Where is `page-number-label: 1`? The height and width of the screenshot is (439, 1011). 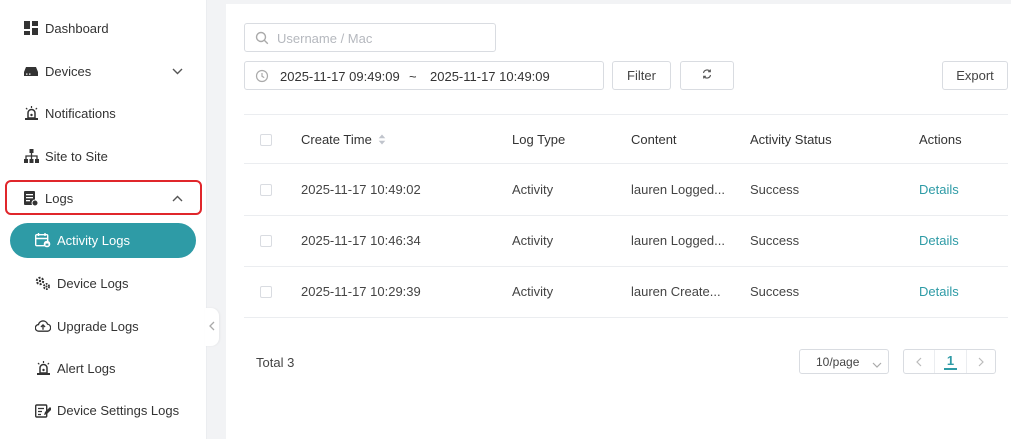
page-number-label: 1 is located at coordinates (950, 361).